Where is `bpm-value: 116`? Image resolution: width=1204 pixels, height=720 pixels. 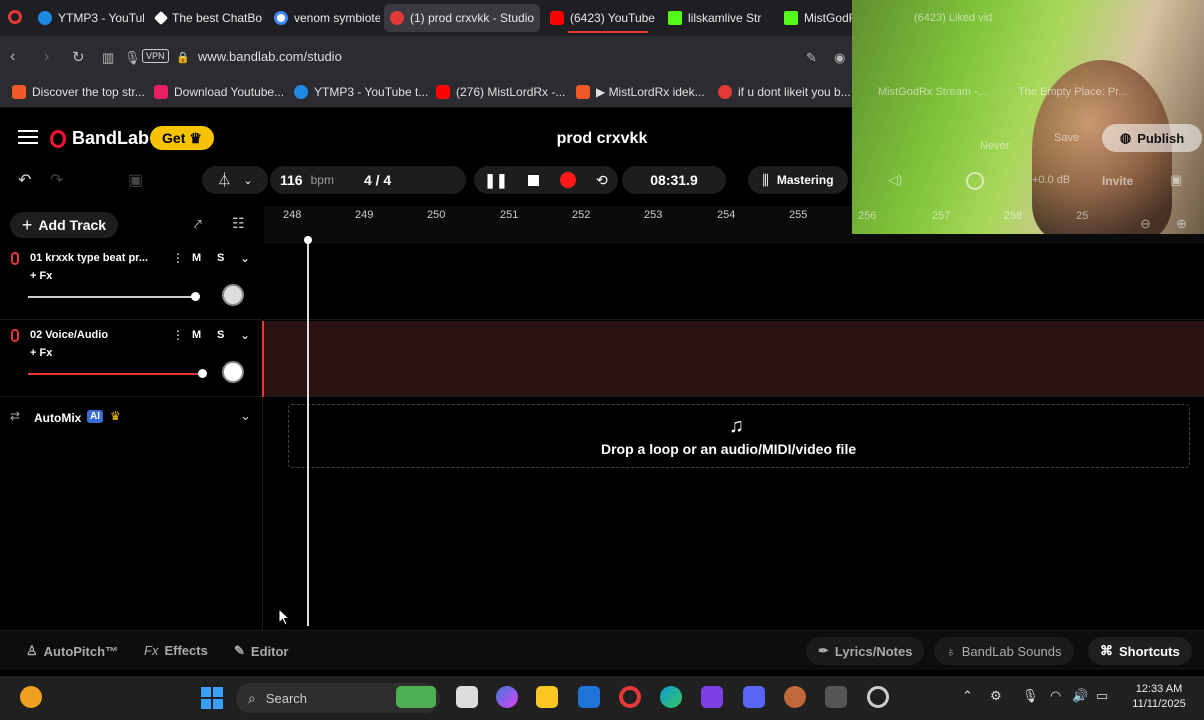
bpm-value: 116 is located at coordinates (291, 180).